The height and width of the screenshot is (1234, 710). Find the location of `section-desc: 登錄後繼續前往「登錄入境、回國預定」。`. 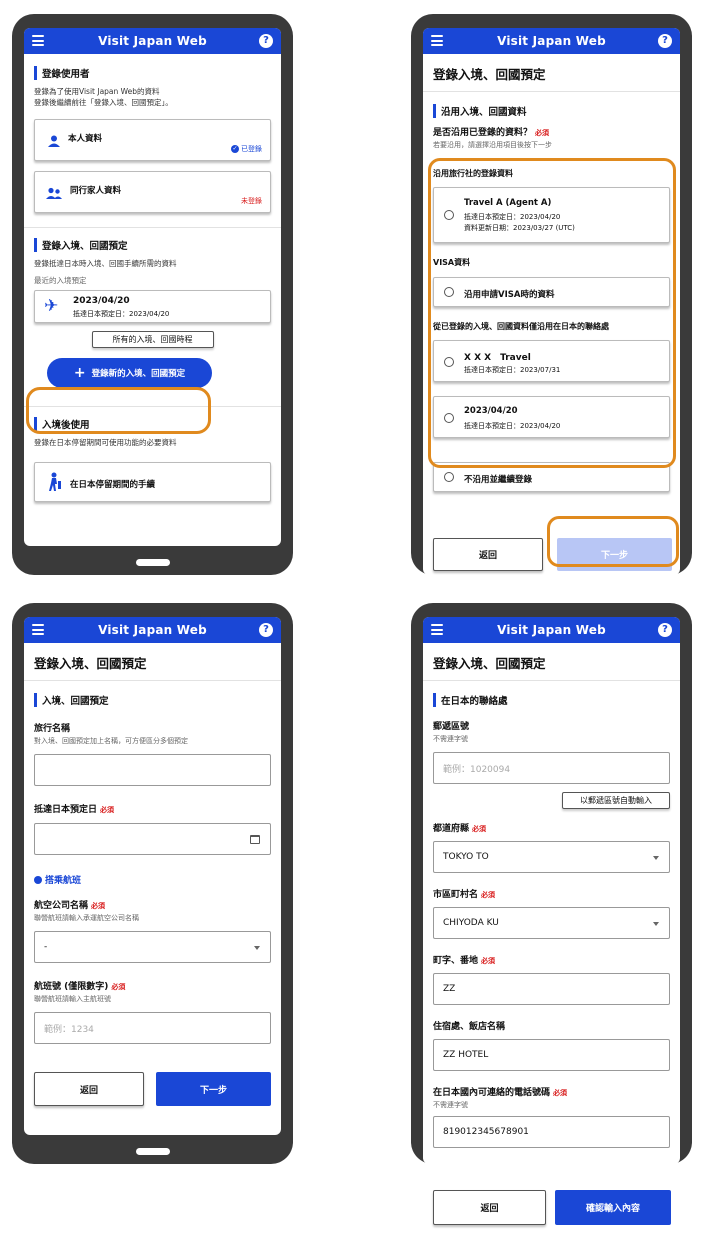

section-desc: 登錄後繼續前往「登錄入境、回國預定」。 is located at coordinates (103, 102).